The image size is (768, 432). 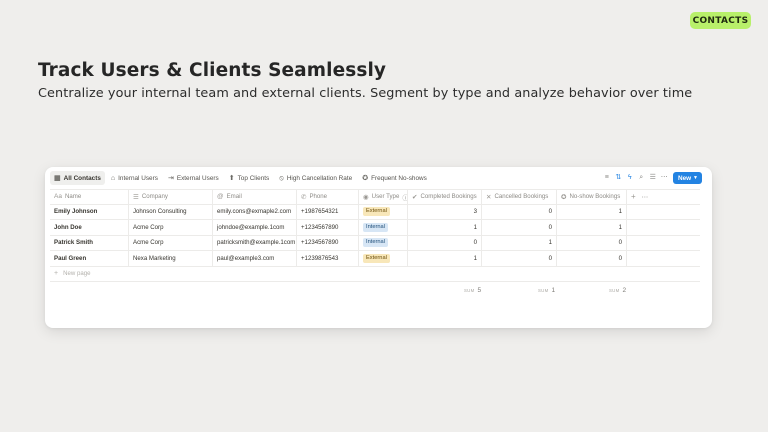 I want to click on chevron-down-icon: ▼, so click(x=695, y=178).